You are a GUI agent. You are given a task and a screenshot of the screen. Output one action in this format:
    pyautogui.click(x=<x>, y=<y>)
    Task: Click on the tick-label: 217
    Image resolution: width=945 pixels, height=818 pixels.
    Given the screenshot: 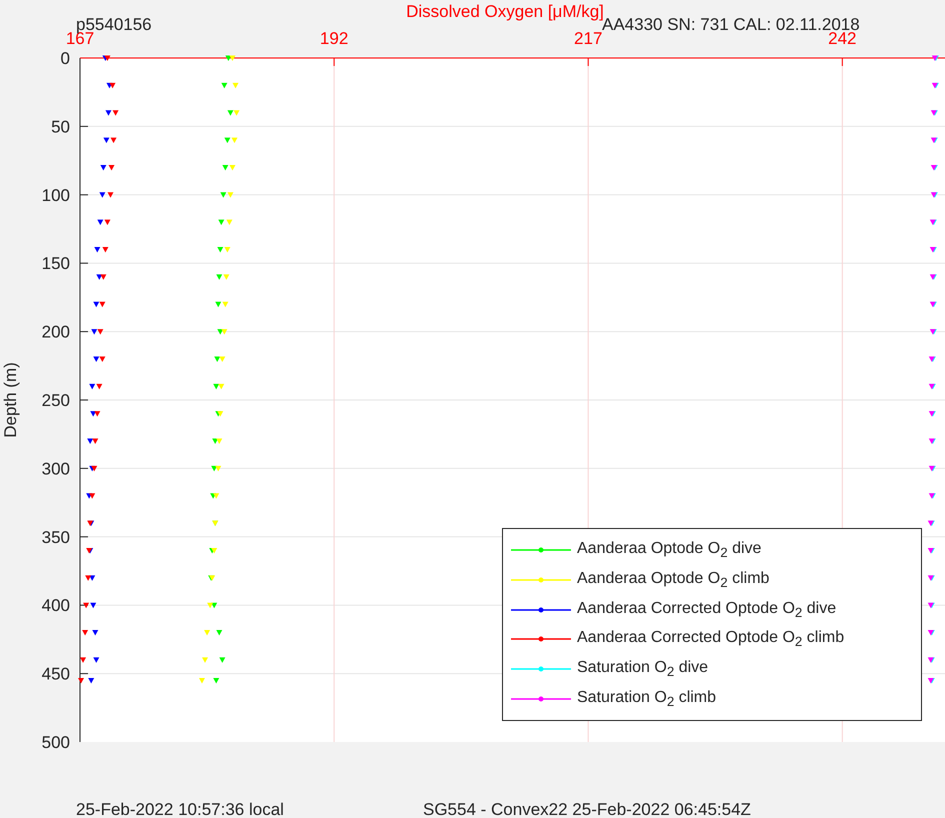 What is the action you would take?
    pyautogui.click(x=588, y=38)
    